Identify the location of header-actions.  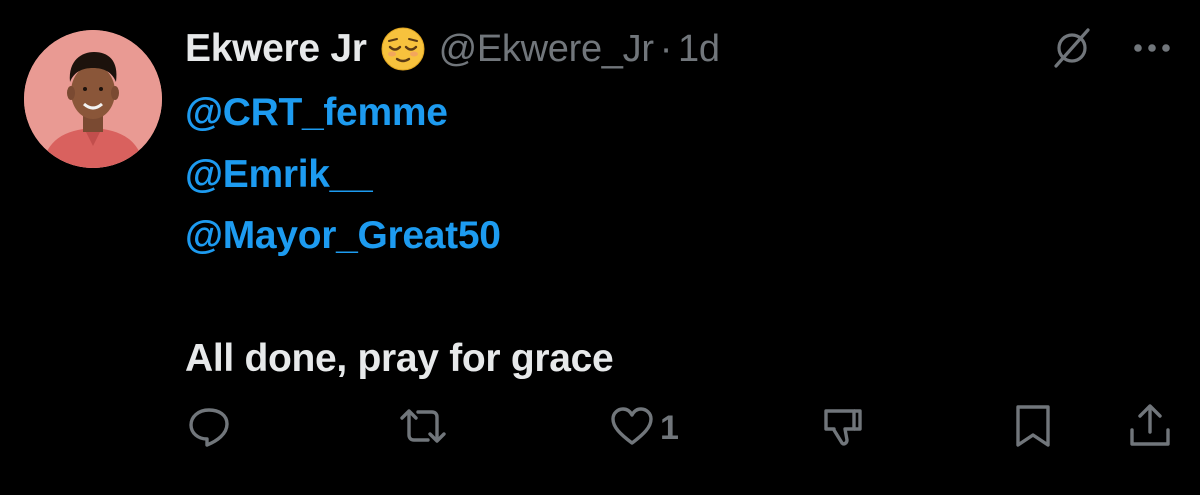
(1111, 48).